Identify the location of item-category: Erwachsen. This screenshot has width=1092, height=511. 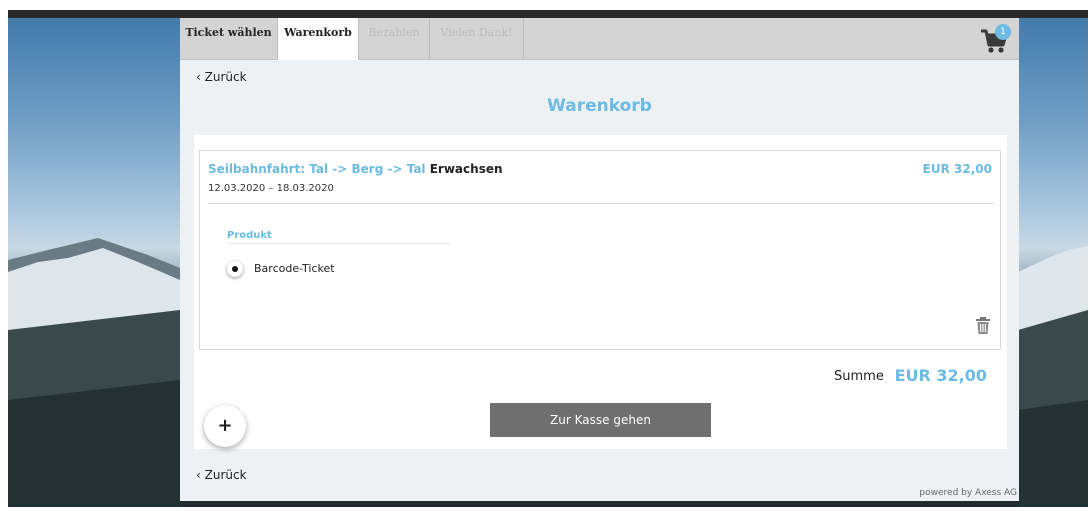
(466, 169).